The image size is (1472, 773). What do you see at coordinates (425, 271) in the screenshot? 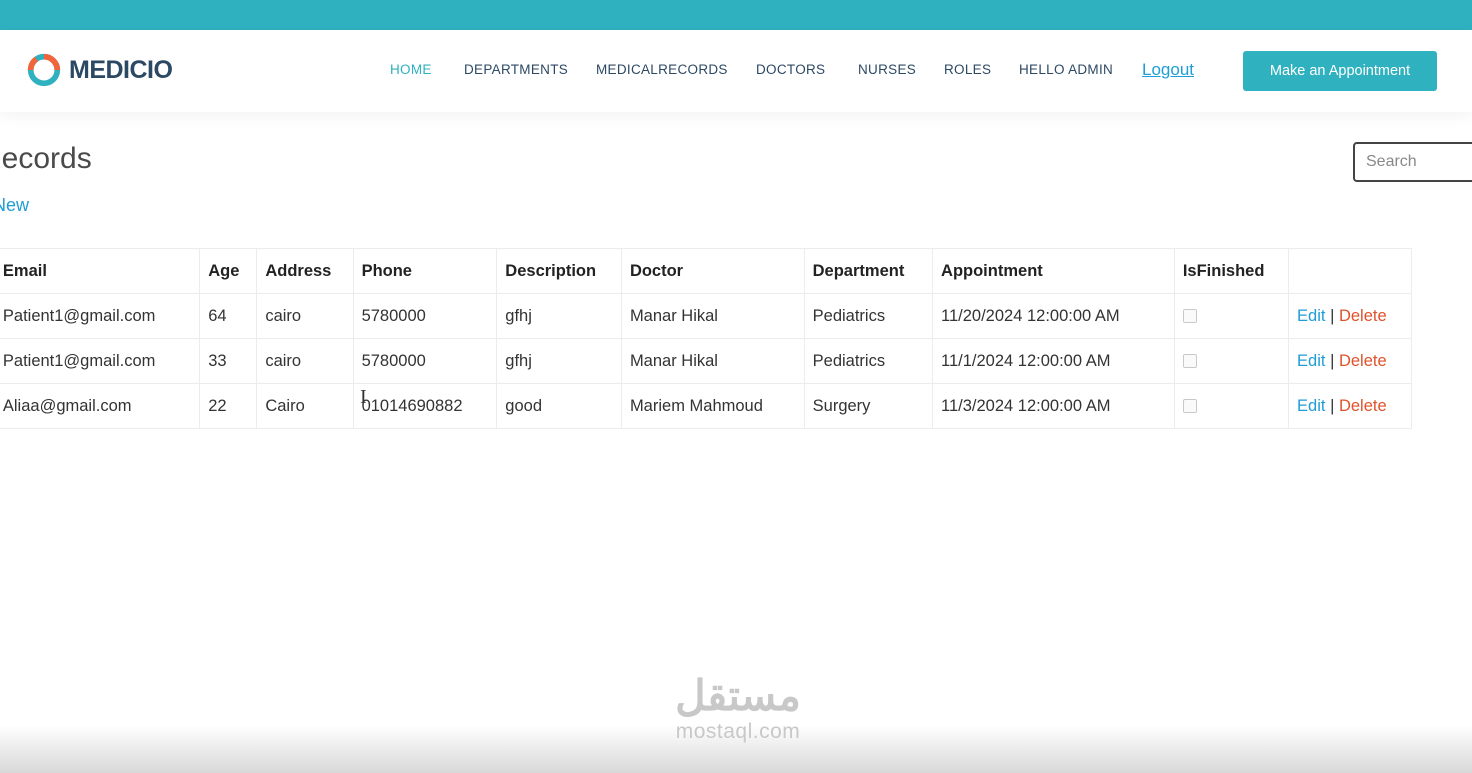
I see `column-header-phone: Phone` at bounding box center [425, 271].